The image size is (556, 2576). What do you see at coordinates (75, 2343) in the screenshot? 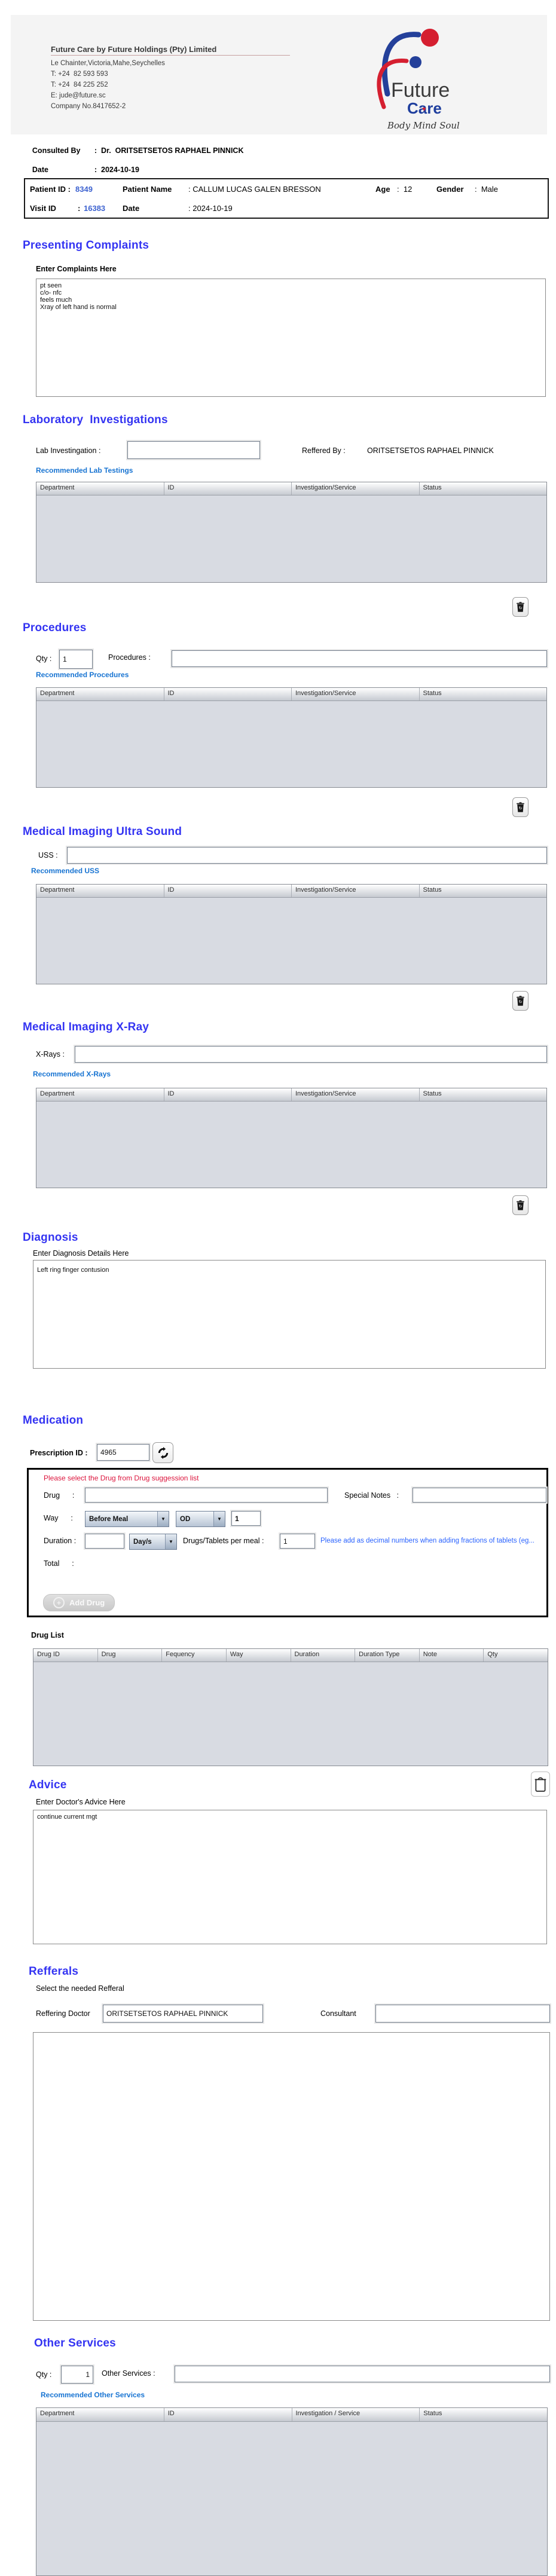
I see `other-services-heading: Other Services` at bounding box center [75, 2343].